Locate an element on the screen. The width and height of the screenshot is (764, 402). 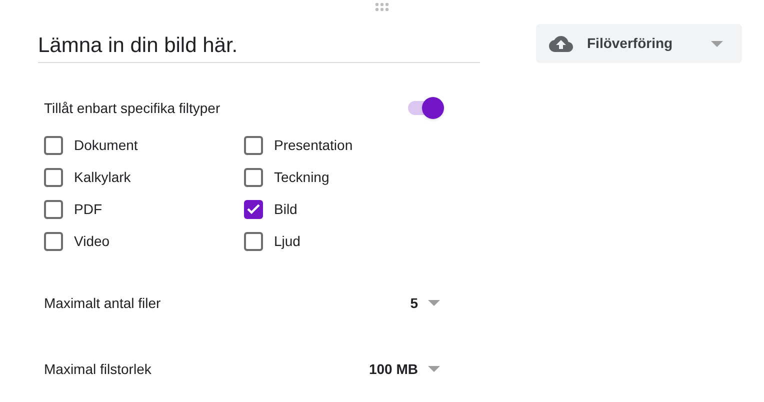
checkbox-label: Presentation is located at coordinates (313, 145).